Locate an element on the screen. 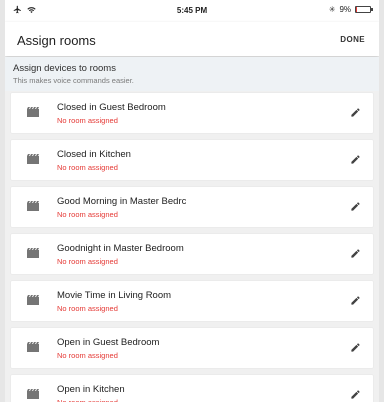  list-item: Open in Kitchen No room assigned is located at coordinates (192, 388).